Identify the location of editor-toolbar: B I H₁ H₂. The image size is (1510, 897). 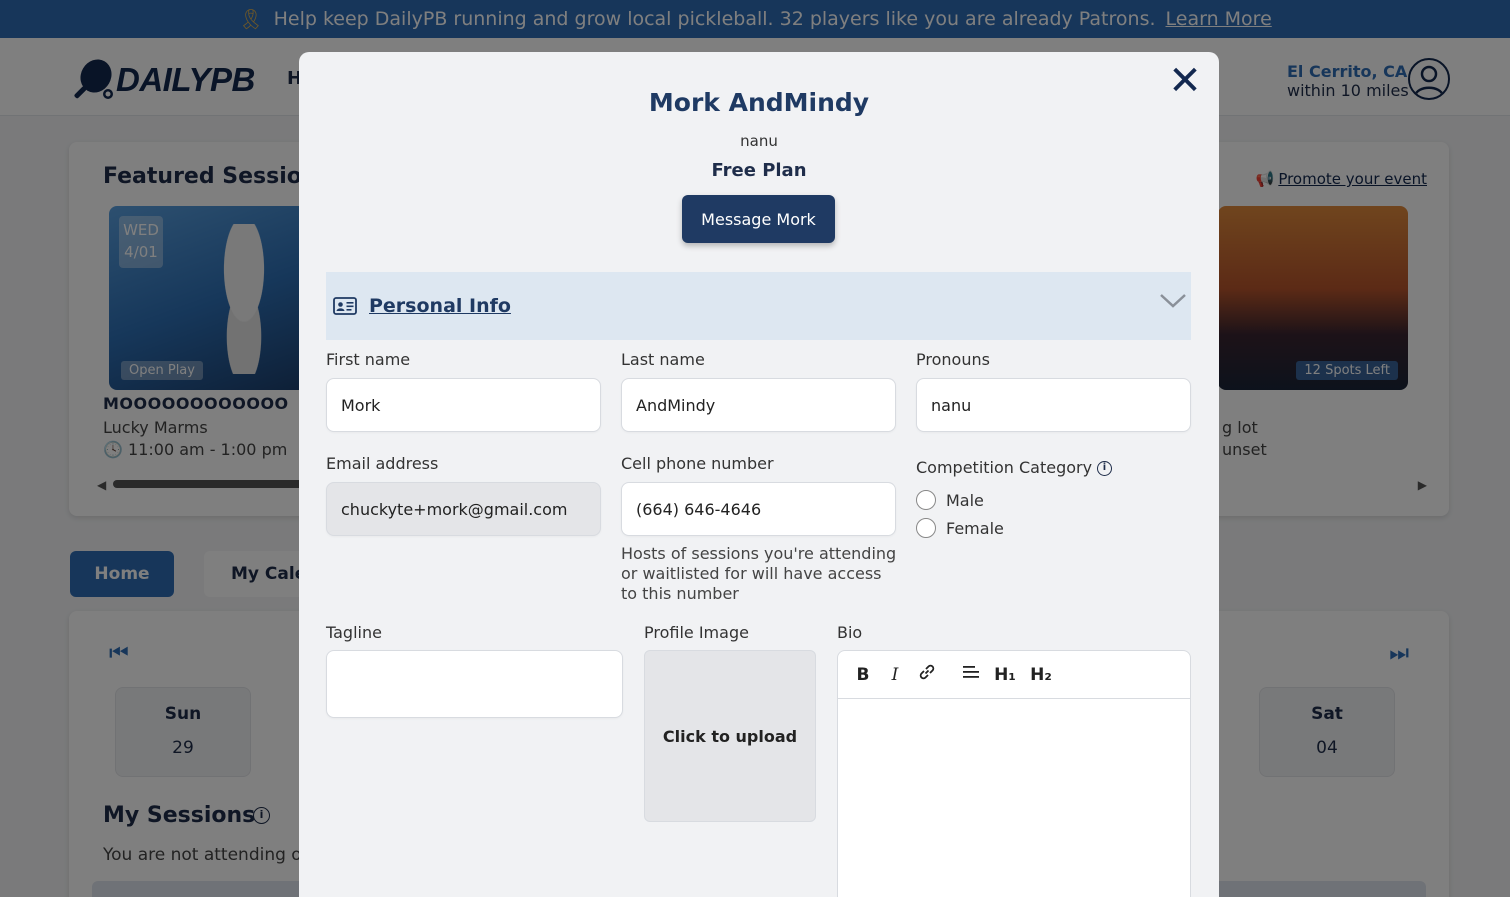
(1014, 675).